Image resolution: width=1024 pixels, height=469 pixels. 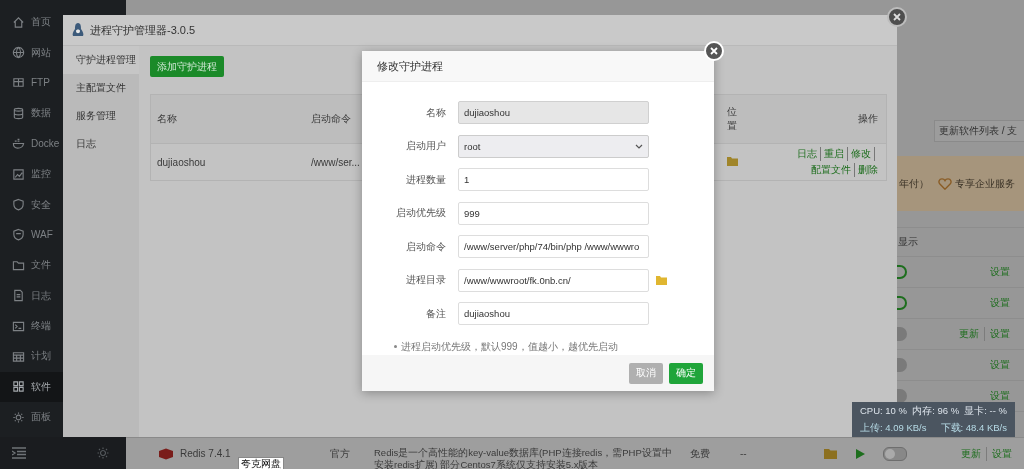 I want to click on sidebar-item: 面板, so click(x=31, y=417).